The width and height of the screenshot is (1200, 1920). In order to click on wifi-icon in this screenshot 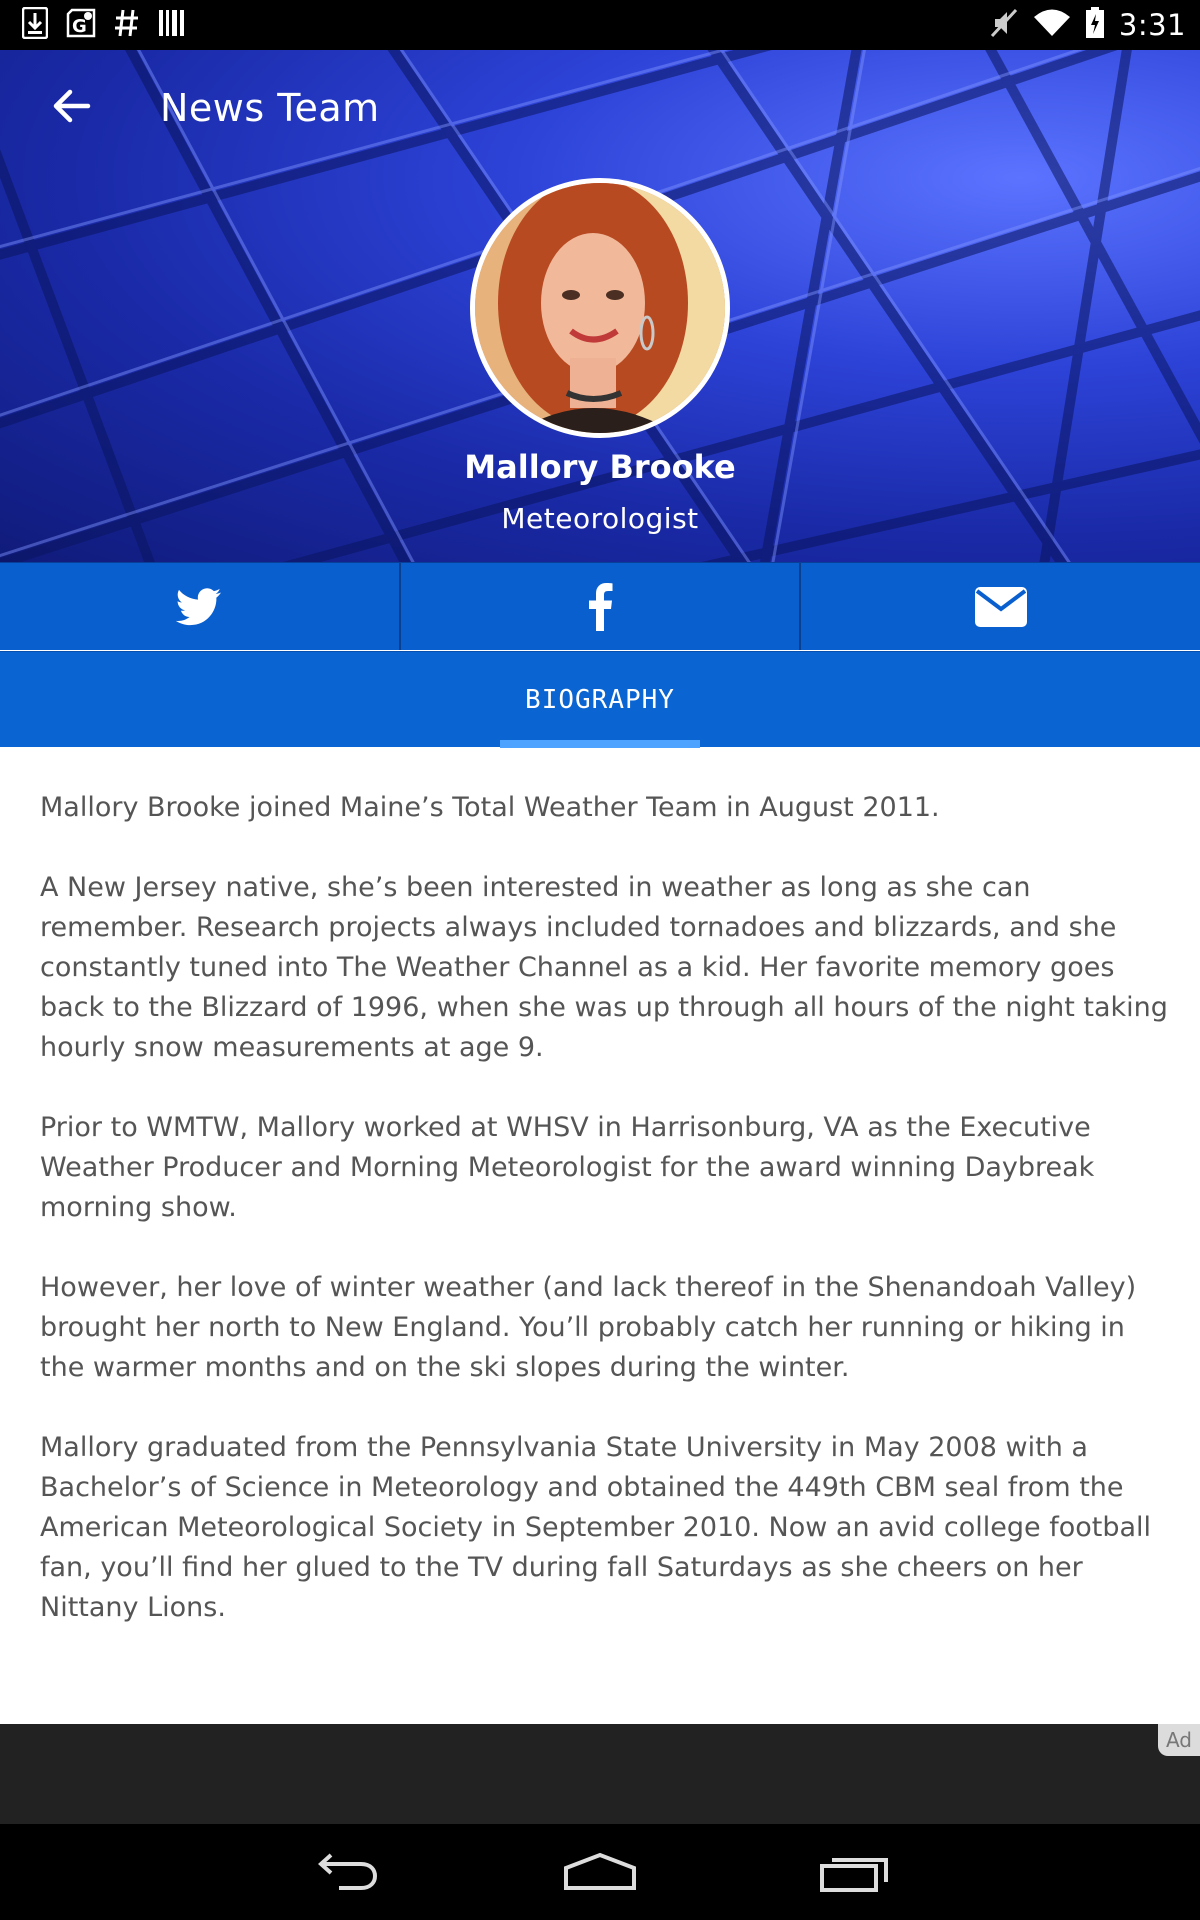, I will do `click(1052, 25)`.